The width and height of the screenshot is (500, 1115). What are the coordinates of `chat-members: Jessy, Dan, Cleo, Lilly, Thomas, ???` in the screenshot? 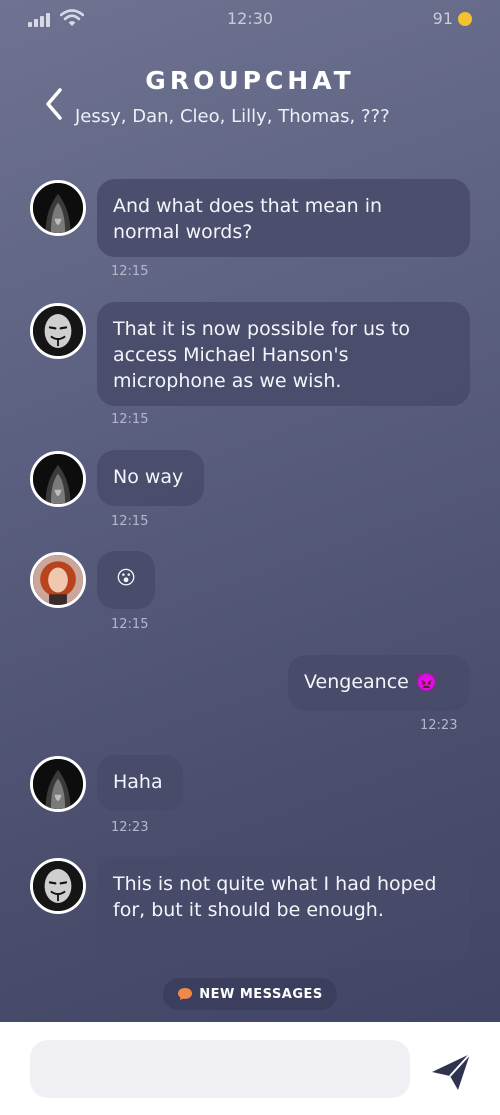 It's located at (232, 116).